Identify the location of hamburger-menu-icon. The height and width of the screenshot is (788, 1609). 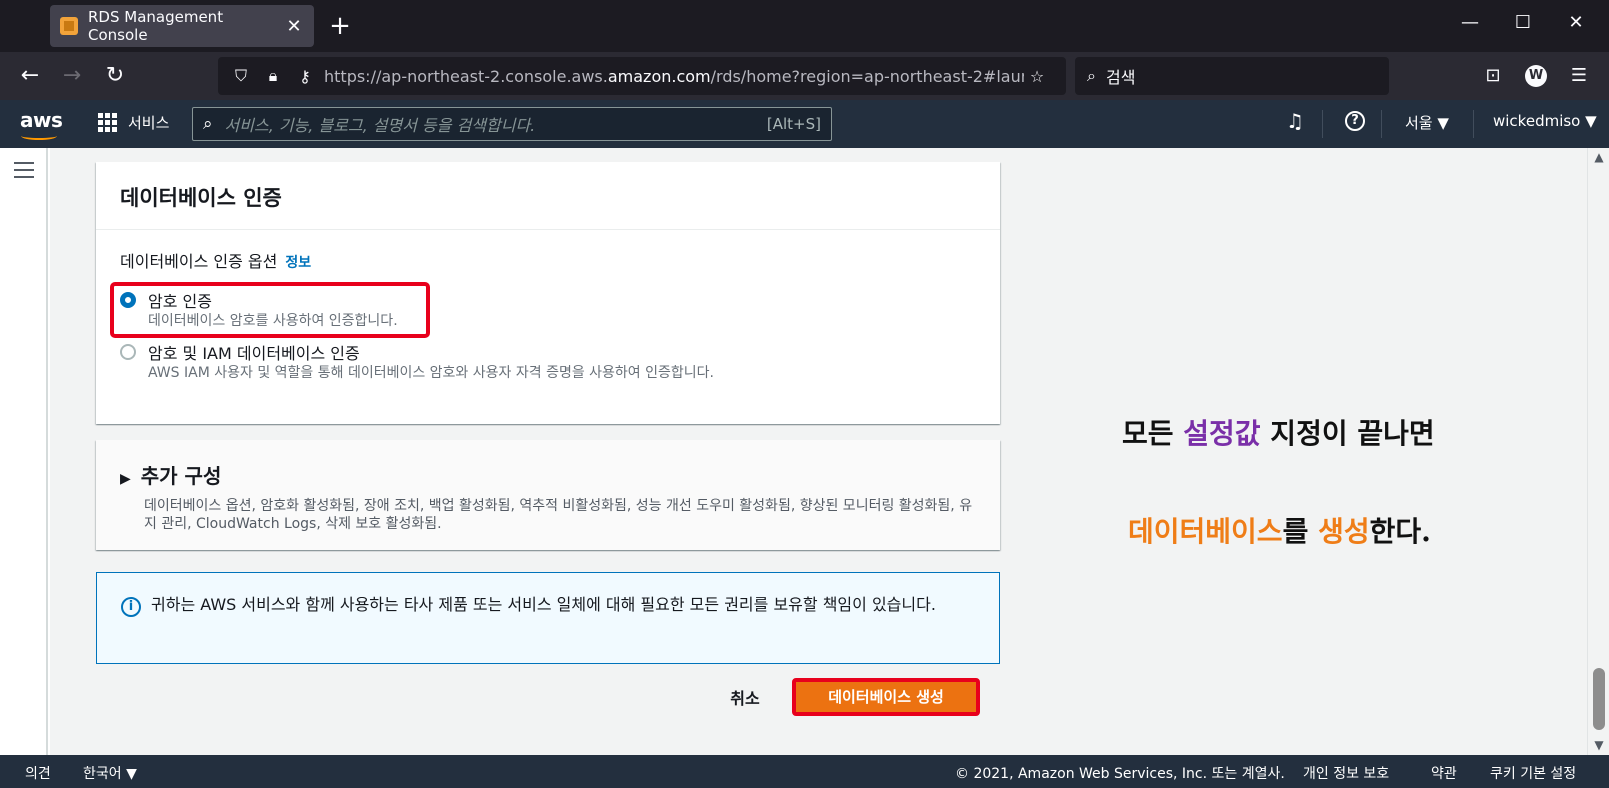
(24, 172).